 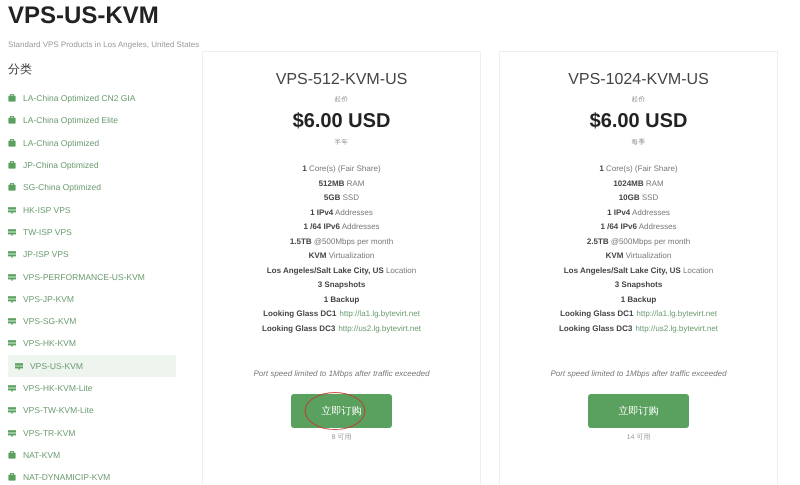 I want to click on sidebar-heading: 分类, so click(x=20, y=69).